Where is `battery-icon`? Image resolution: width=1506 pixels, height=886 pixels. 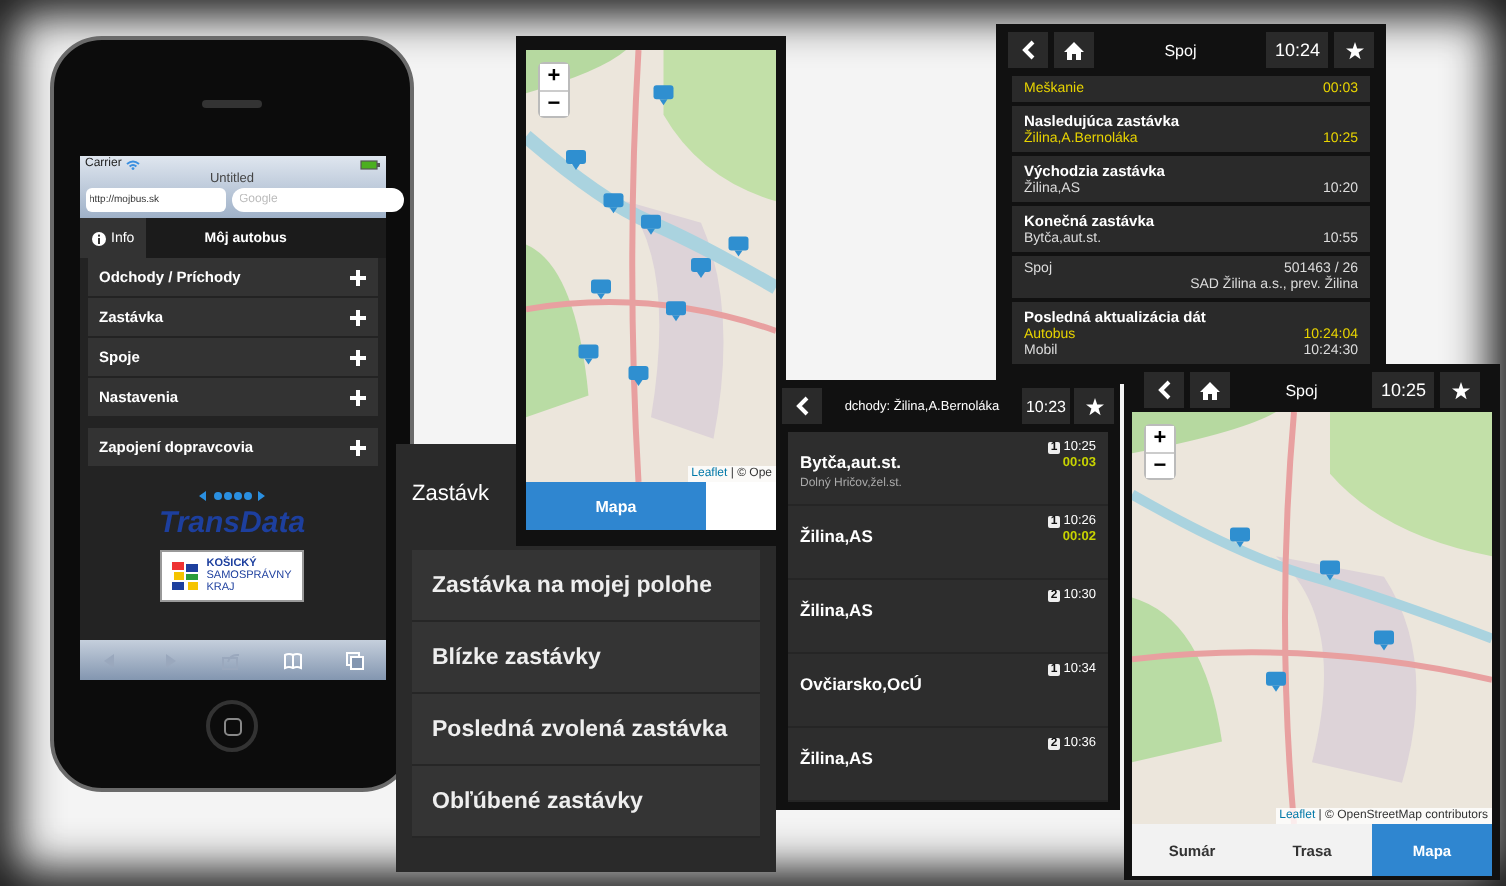 battery-icon is located at coordinates (369, 164).